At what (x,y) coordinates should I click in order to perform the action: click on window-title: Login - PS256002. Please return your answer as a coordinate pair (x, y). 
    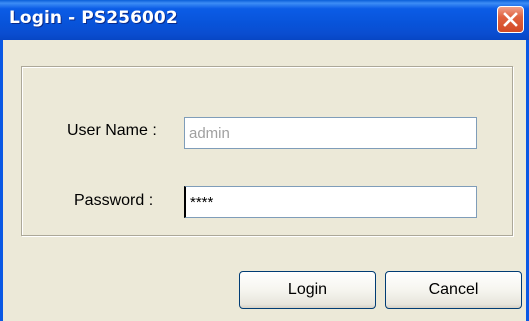
    Looking at the image, I should click on (93, 18).